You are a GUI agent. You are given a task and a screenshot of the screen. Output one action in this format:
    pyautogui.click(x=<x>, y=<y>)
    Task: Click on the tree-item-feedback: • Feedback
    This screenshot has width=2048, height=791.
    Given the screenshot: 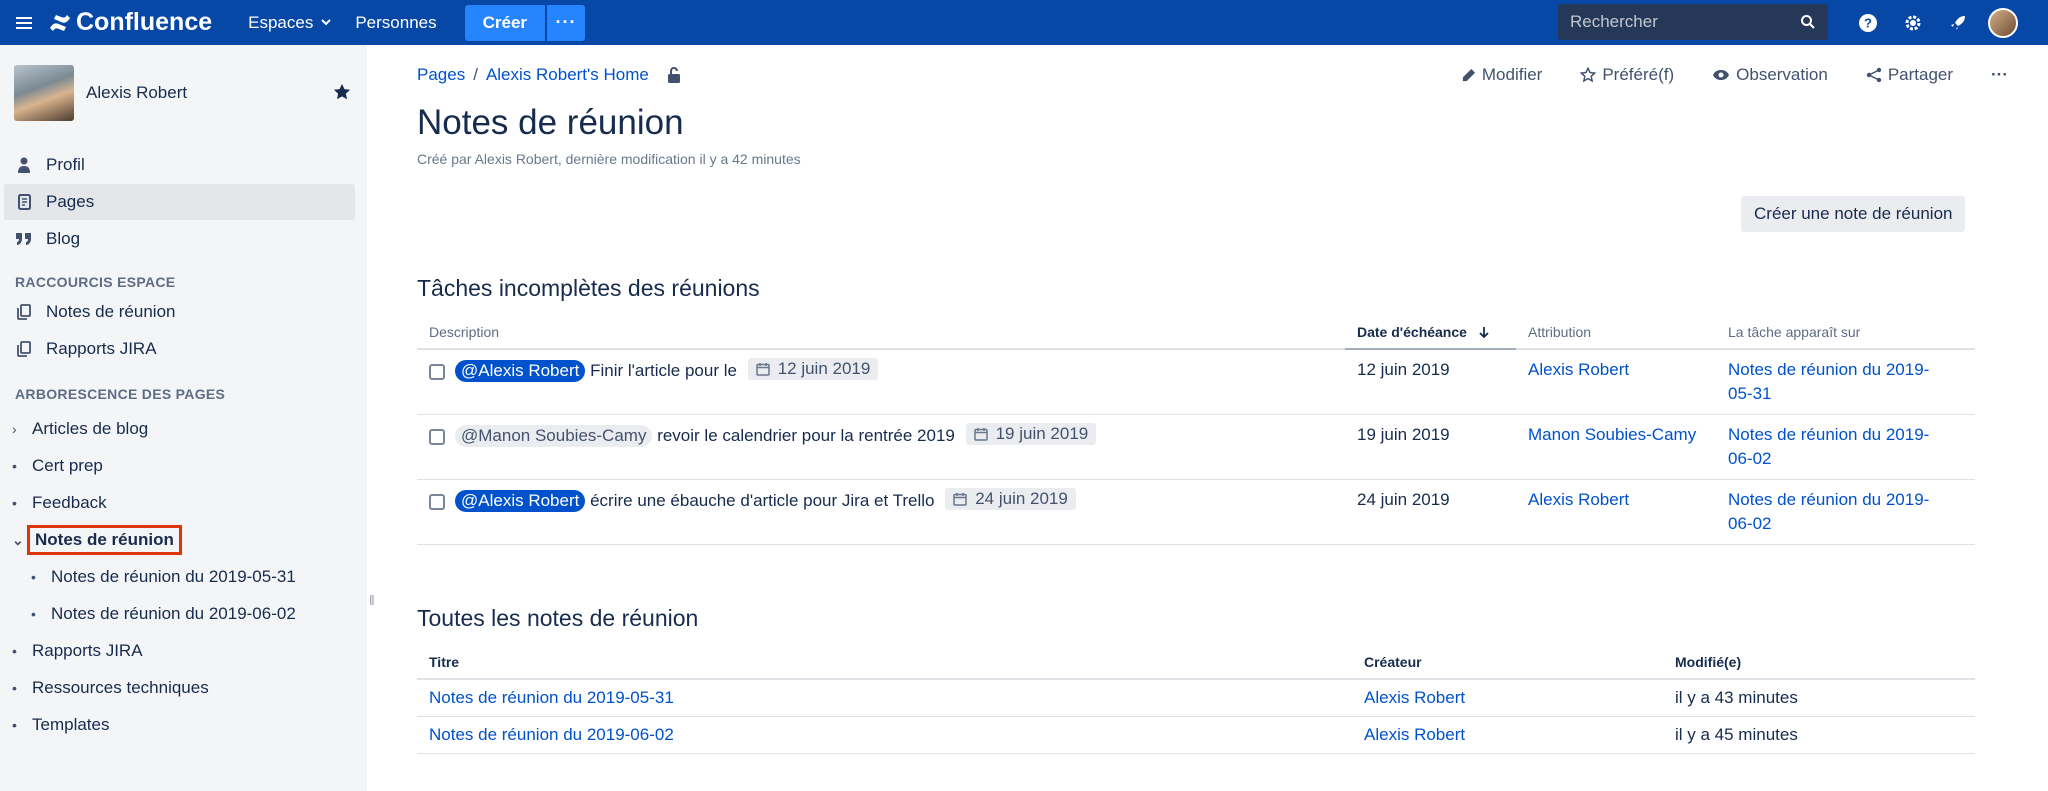 What is the action you would take?
    pyautogui.click(x=59, y=503)
    